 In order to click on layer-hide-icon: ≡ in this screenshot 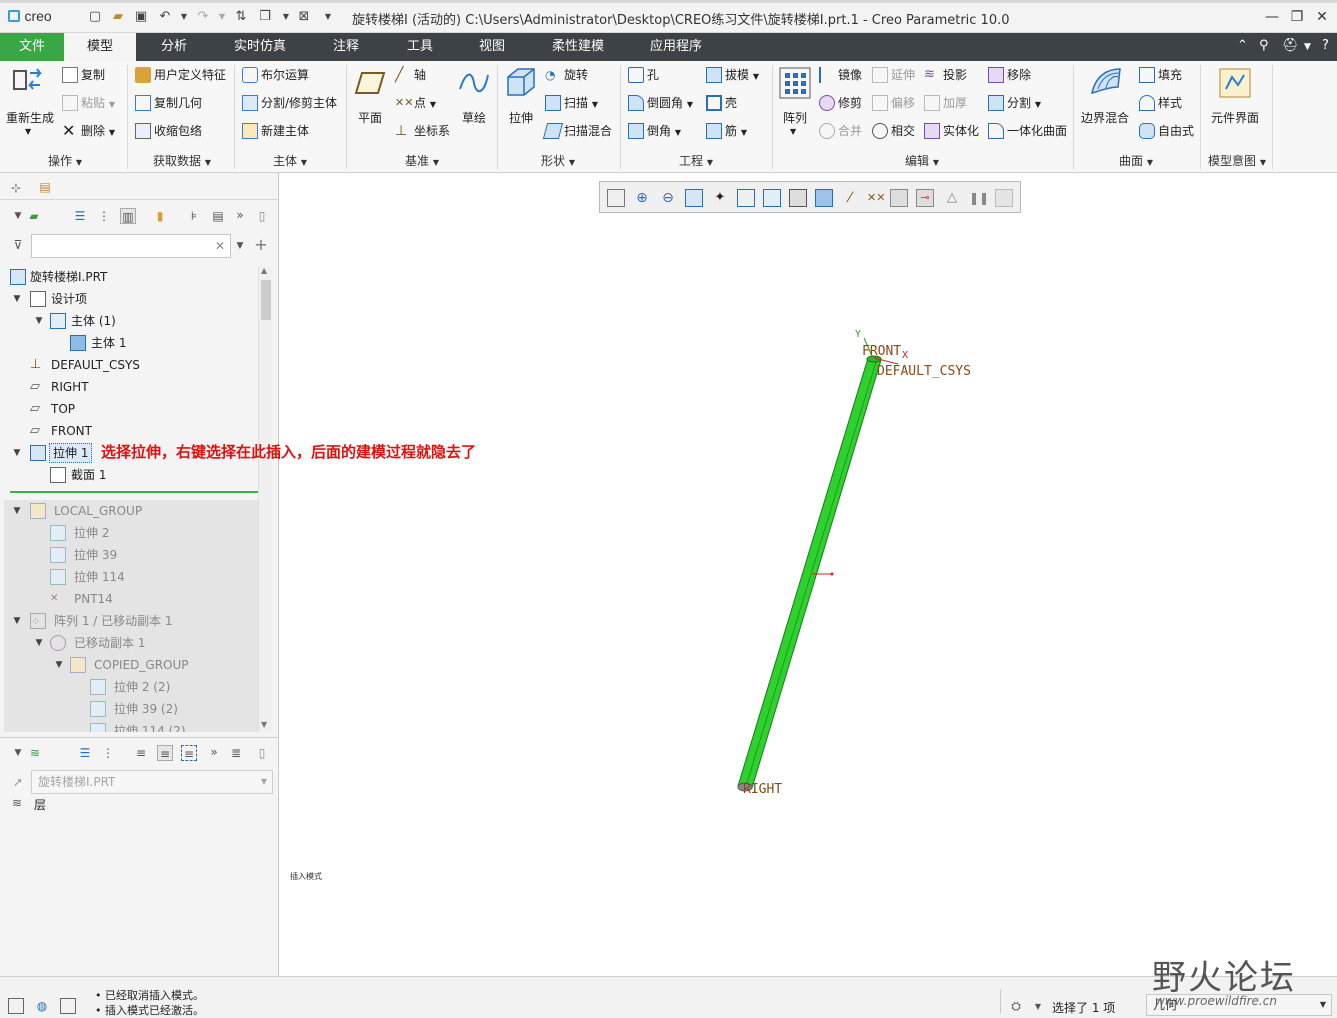, I will do `click(165, 753)`.